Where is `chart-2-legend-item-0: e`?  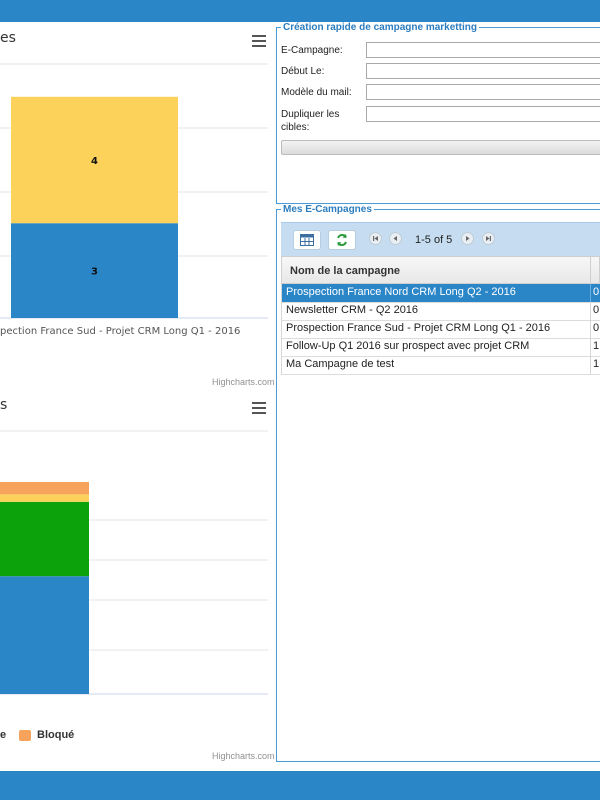
chart-2-legend-item-0: e is located at coordinates (3, 735).